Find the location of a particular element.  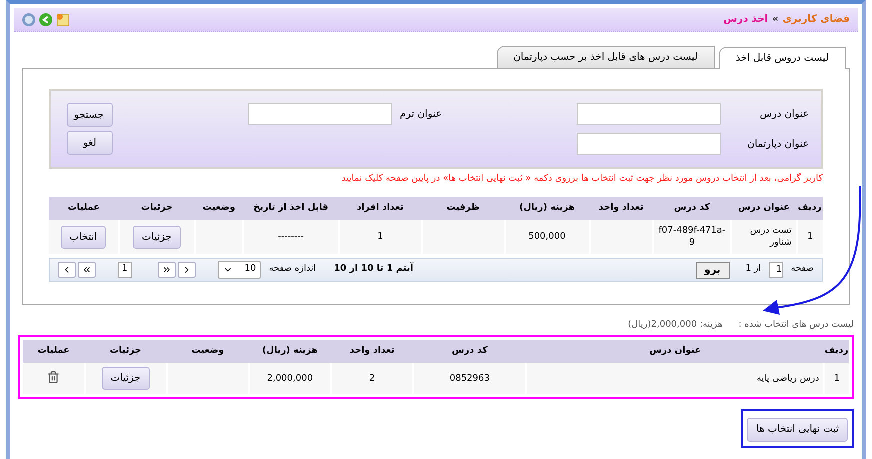

first-page-icon is located at coordinates (87, 270).